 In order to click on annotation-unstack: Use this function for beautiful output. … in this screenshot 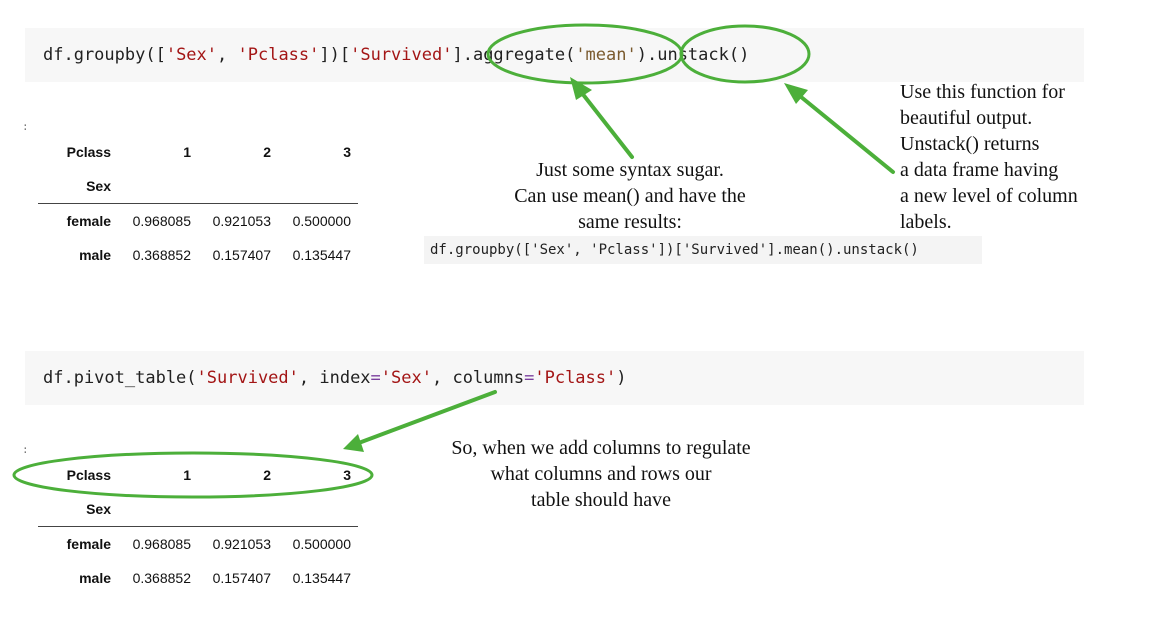, I will do `click(989, 157)`.